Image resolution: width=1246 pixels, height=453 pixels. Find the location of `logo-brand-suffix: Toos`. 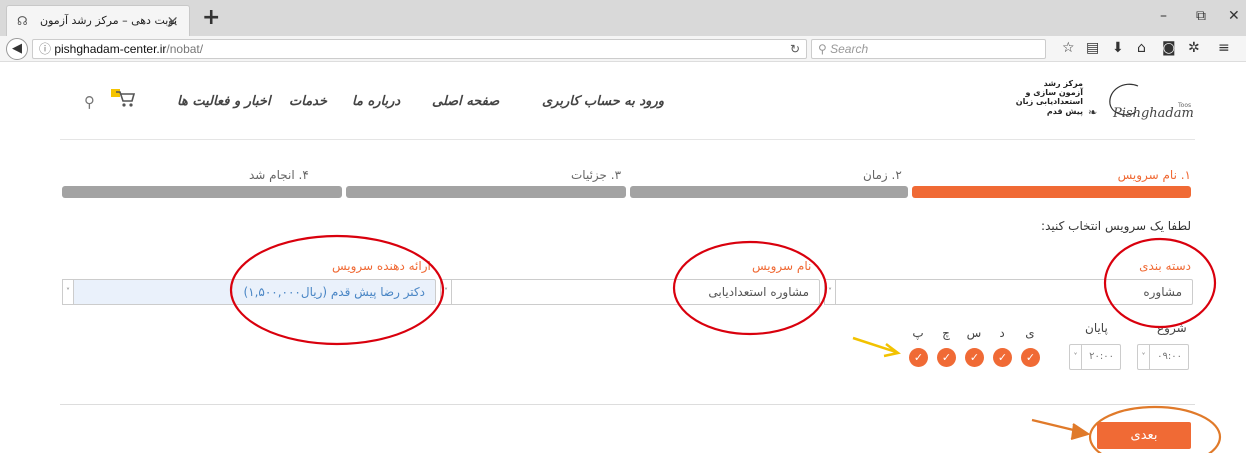

logo-brand-suffix: Toos is located at coordinates (1185, 105).